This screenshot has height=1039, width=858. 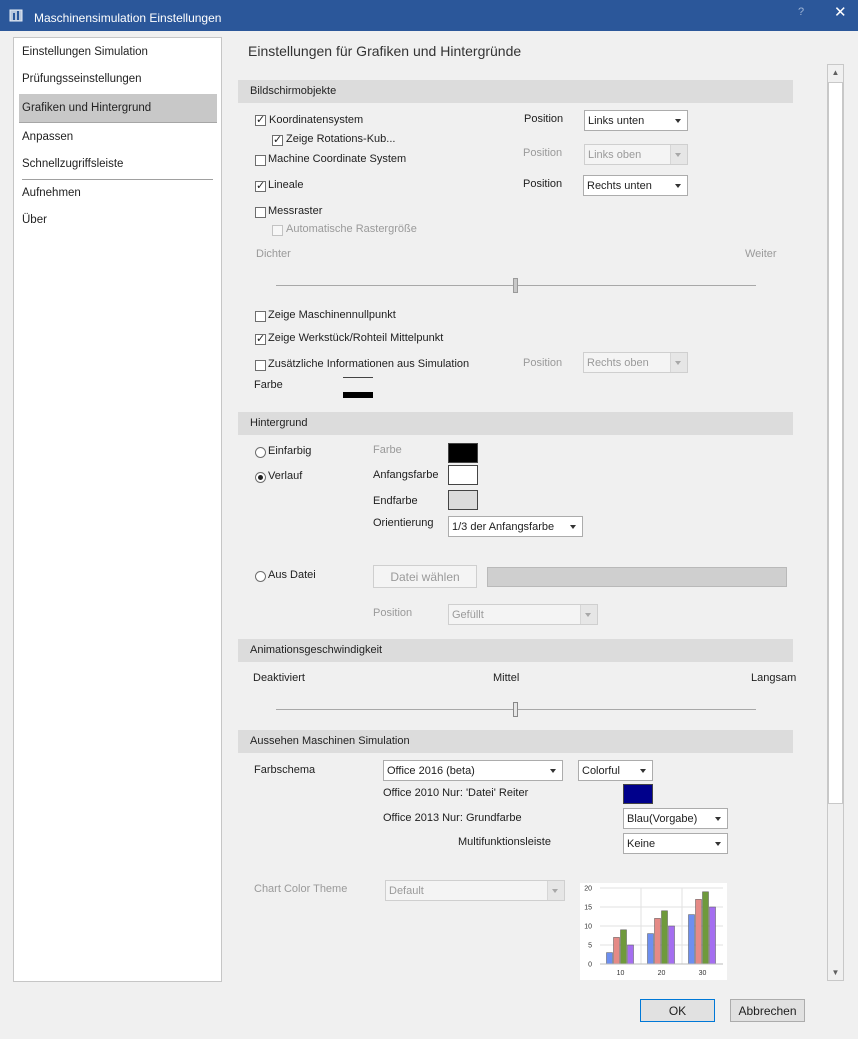 I want to click on anfangsfarbe-swatch, so click(x=463, y=475).